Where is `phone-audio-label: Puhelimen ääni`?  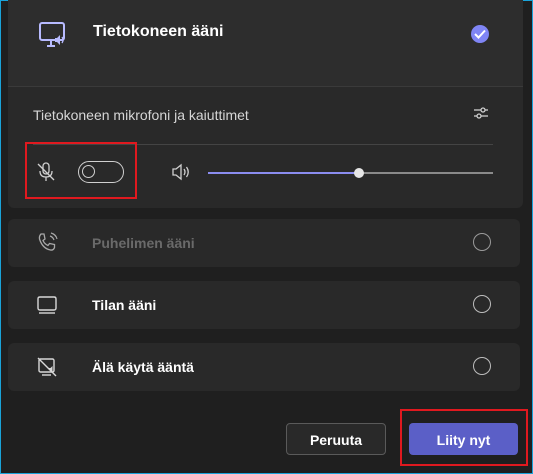 phone-audio-label: Puhelimen ääni is located at coordinates (143, 243).